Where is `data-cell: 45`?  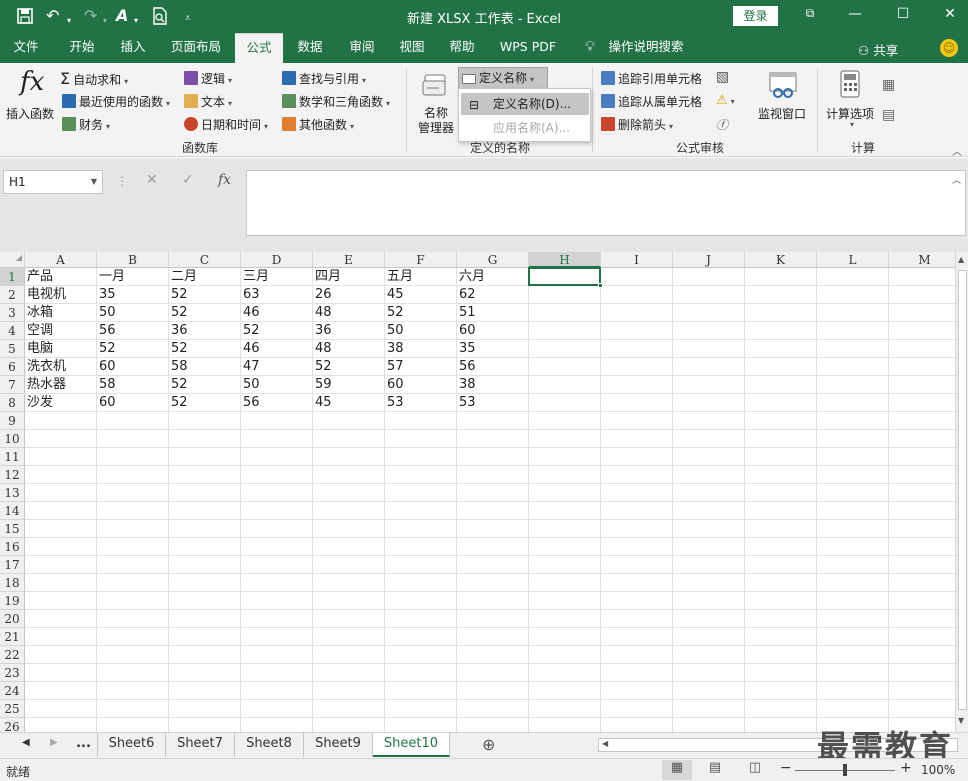
data-cell: 45 is located at coordinates (421, 295).